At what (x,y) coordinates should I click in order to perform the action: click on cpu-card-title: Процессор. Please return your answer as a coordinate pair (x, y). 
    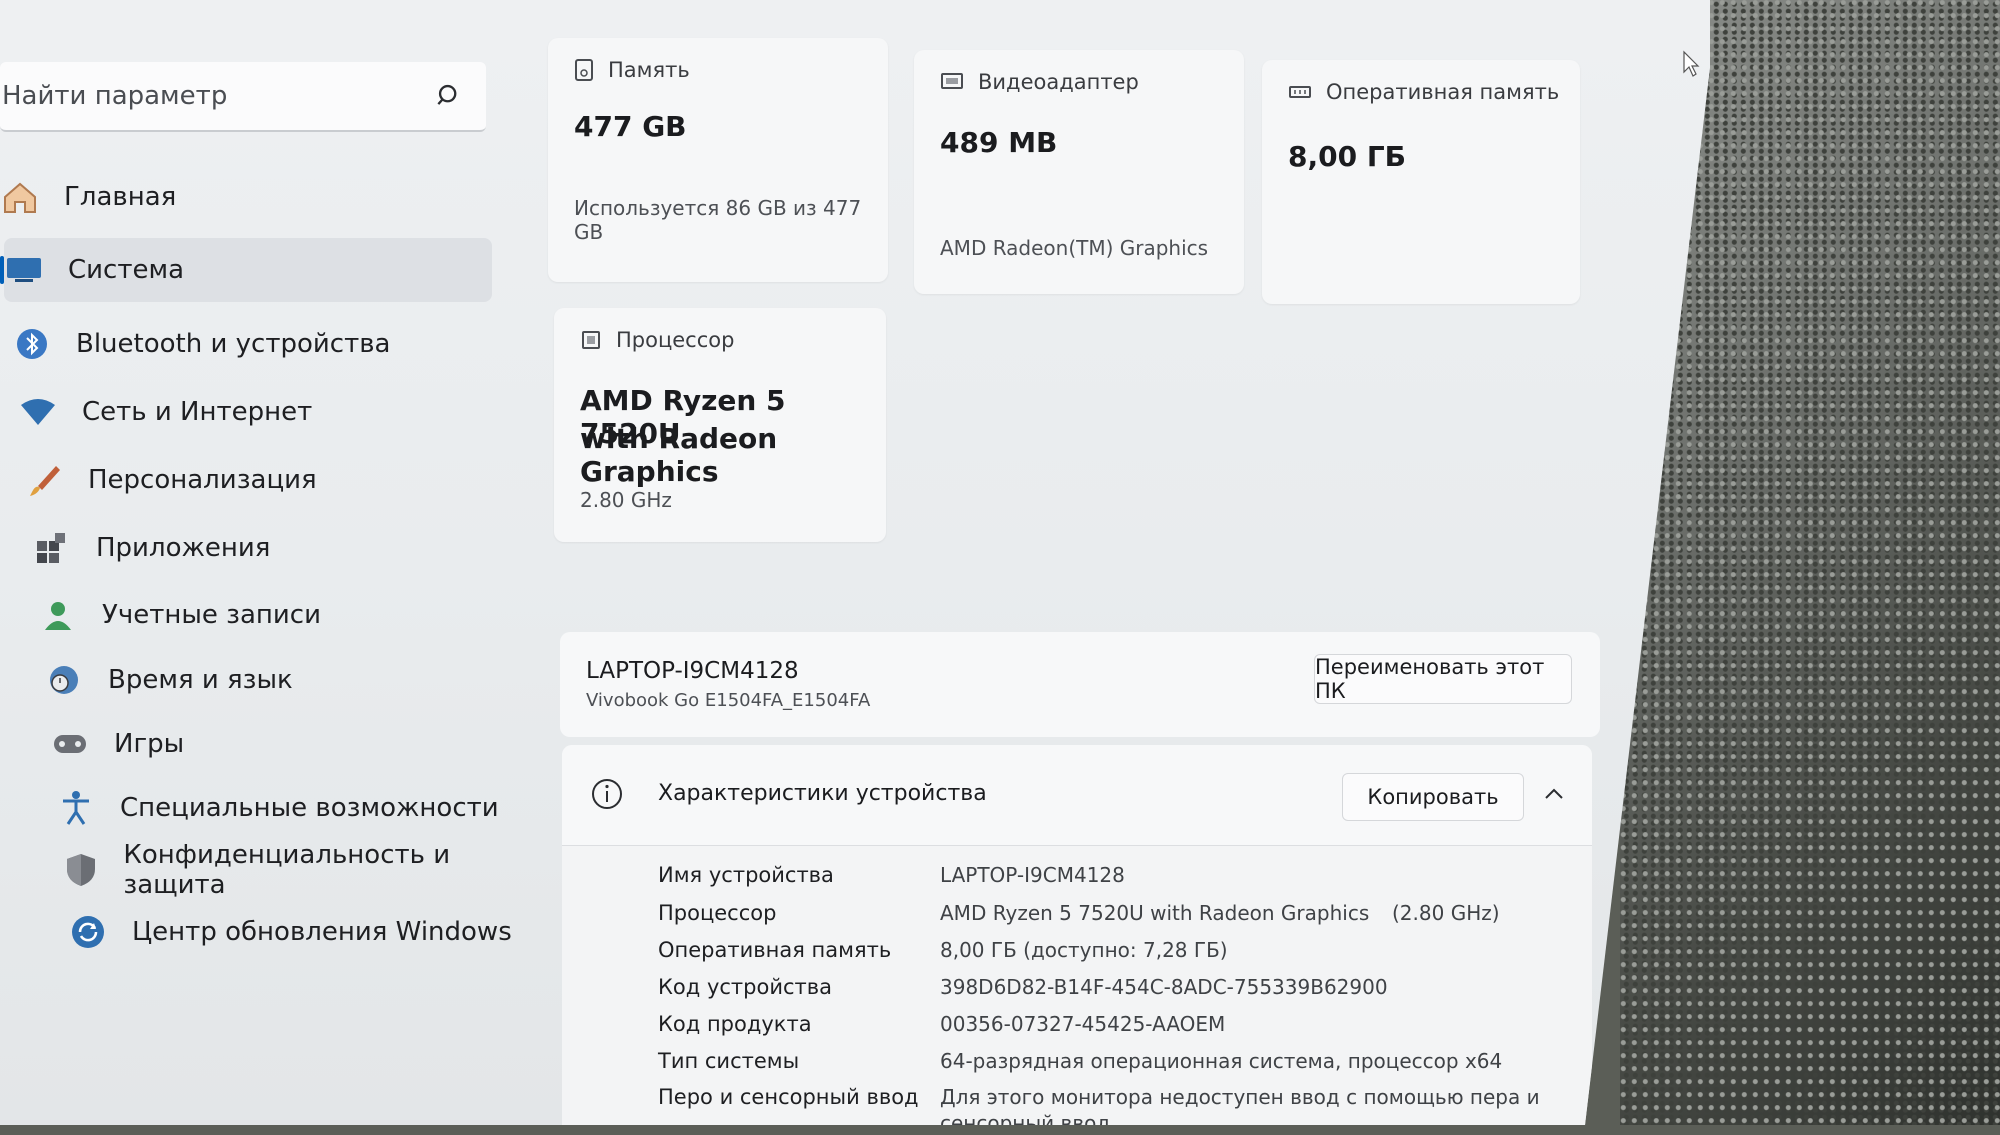
    Looking at the image, I should click on (675, 340).